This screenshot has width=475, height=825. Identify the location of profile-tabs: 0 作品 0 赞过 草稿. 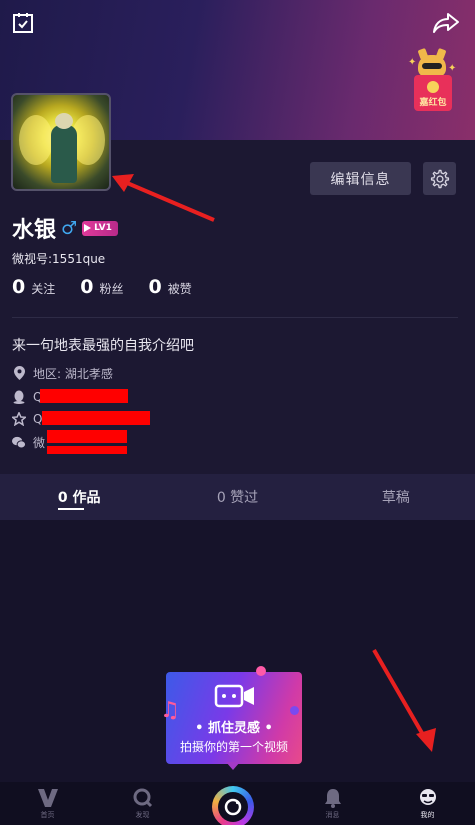
(237, 497).